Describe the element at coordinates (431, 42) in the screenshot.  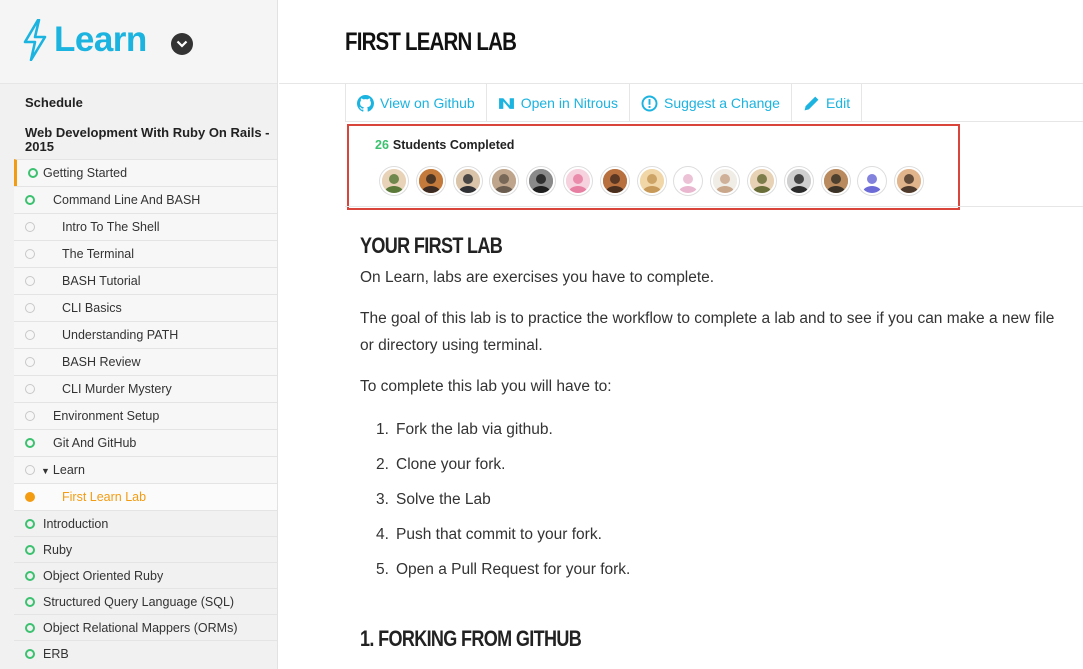
I see `lesson-title: FIRST LEARN LAB` at that location.